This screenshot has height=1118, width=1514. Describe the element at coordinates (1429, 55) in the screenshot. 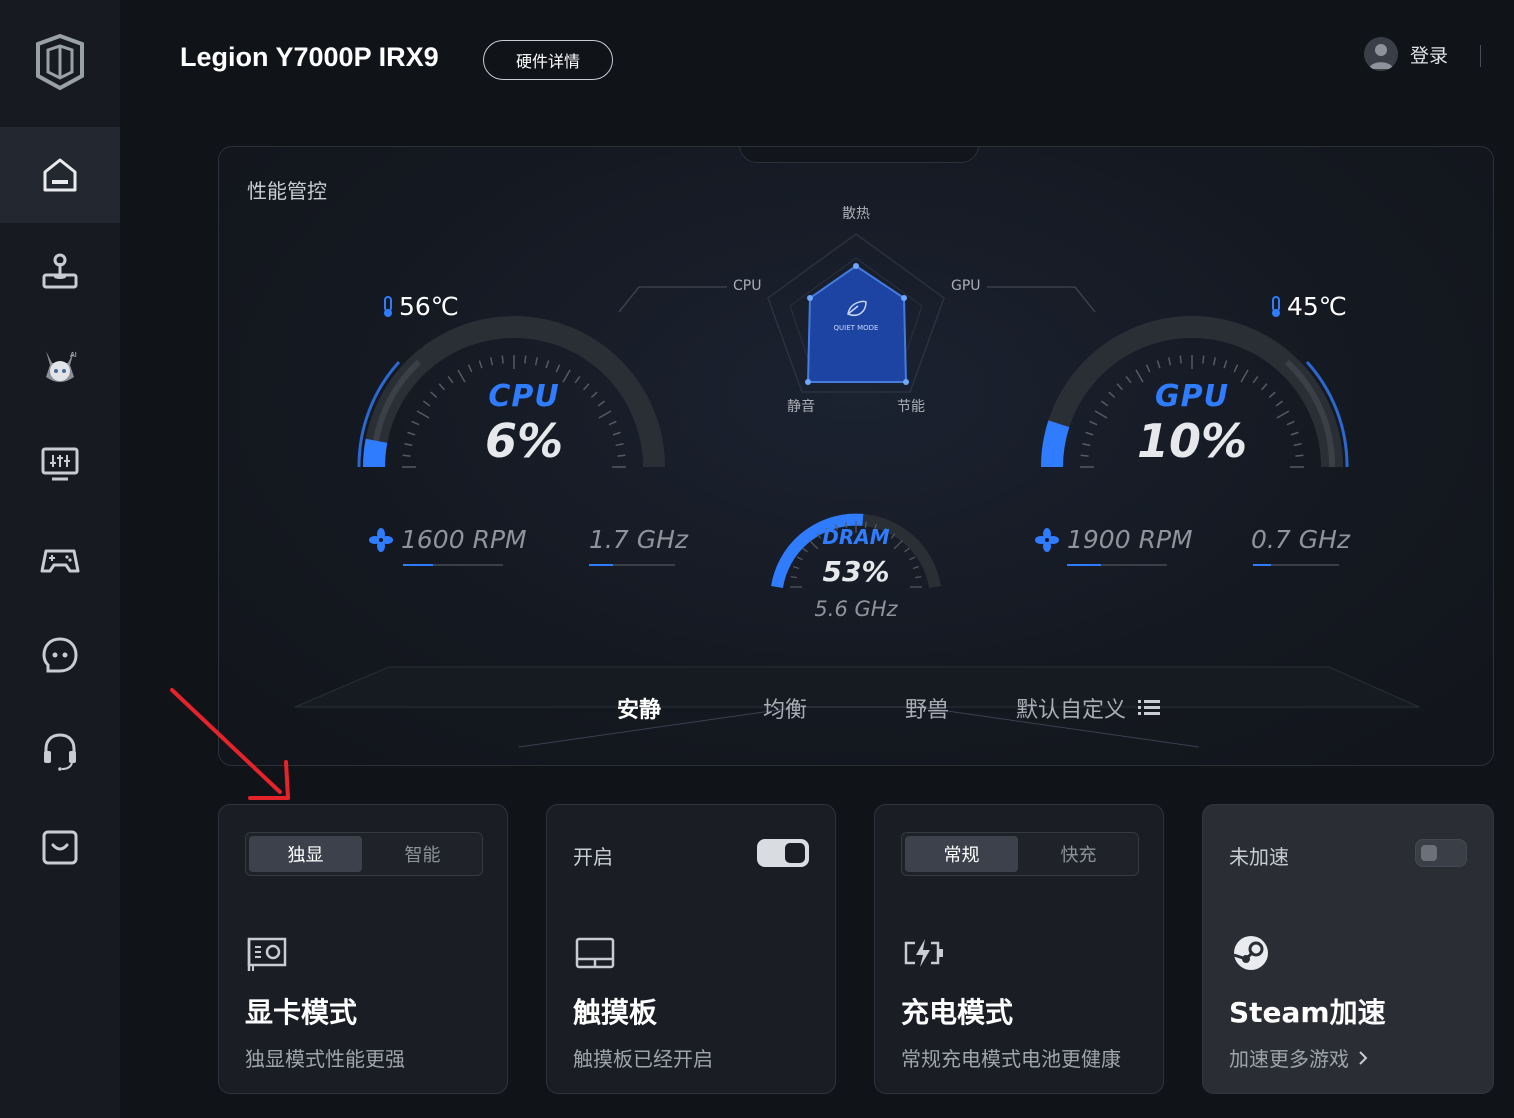

I see `login-label: 登录` at that location.